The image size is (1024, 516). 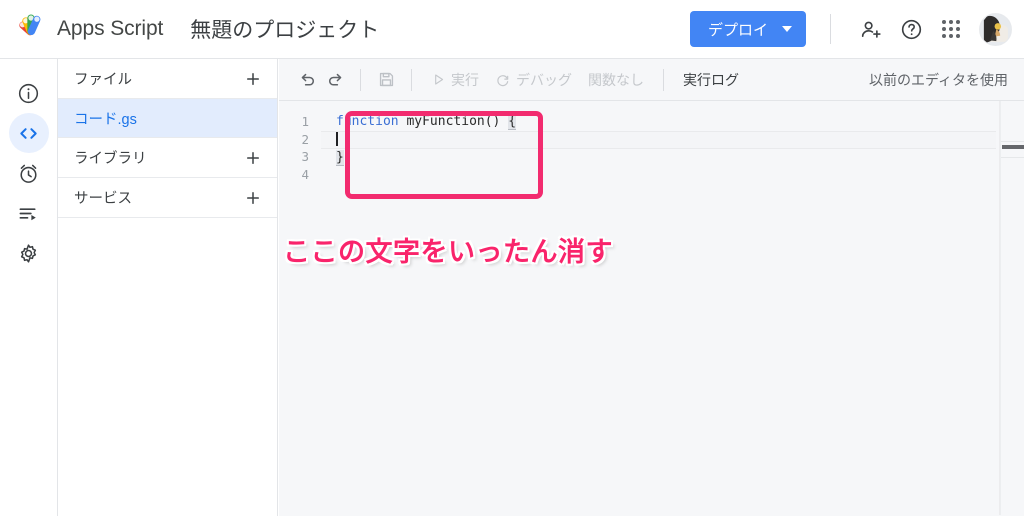 What do you see at coordinates (31, 29) in the screenshot?
I see `apps-script-logo-icon` at bounding box center [31, 29].